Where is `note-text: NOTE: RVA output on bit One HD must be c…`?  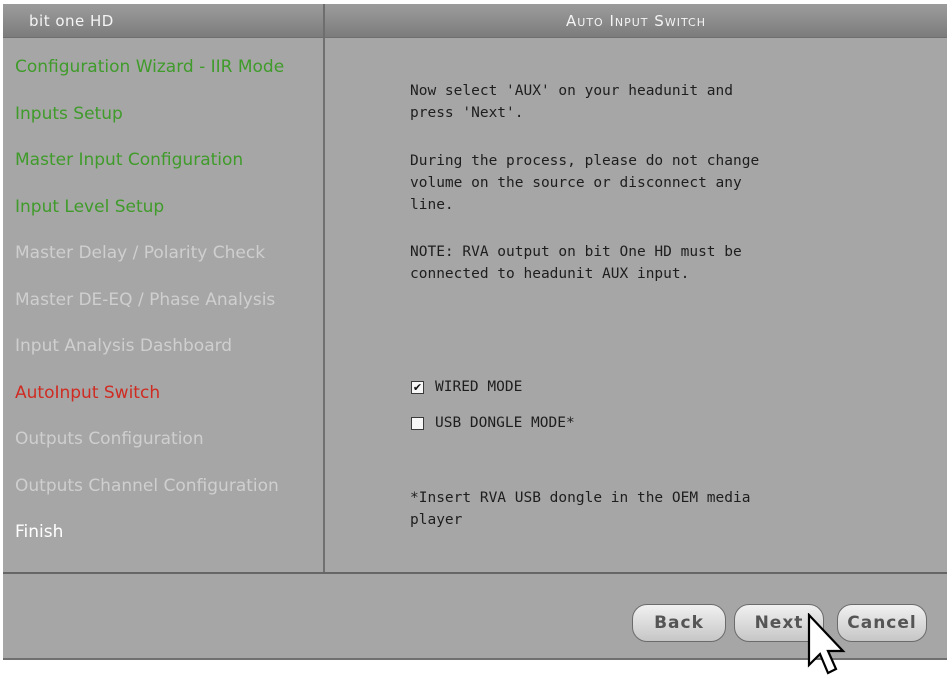
note-text: NOTE: RVA output on bit One HD must be c… is located at coordinates (576, 263).